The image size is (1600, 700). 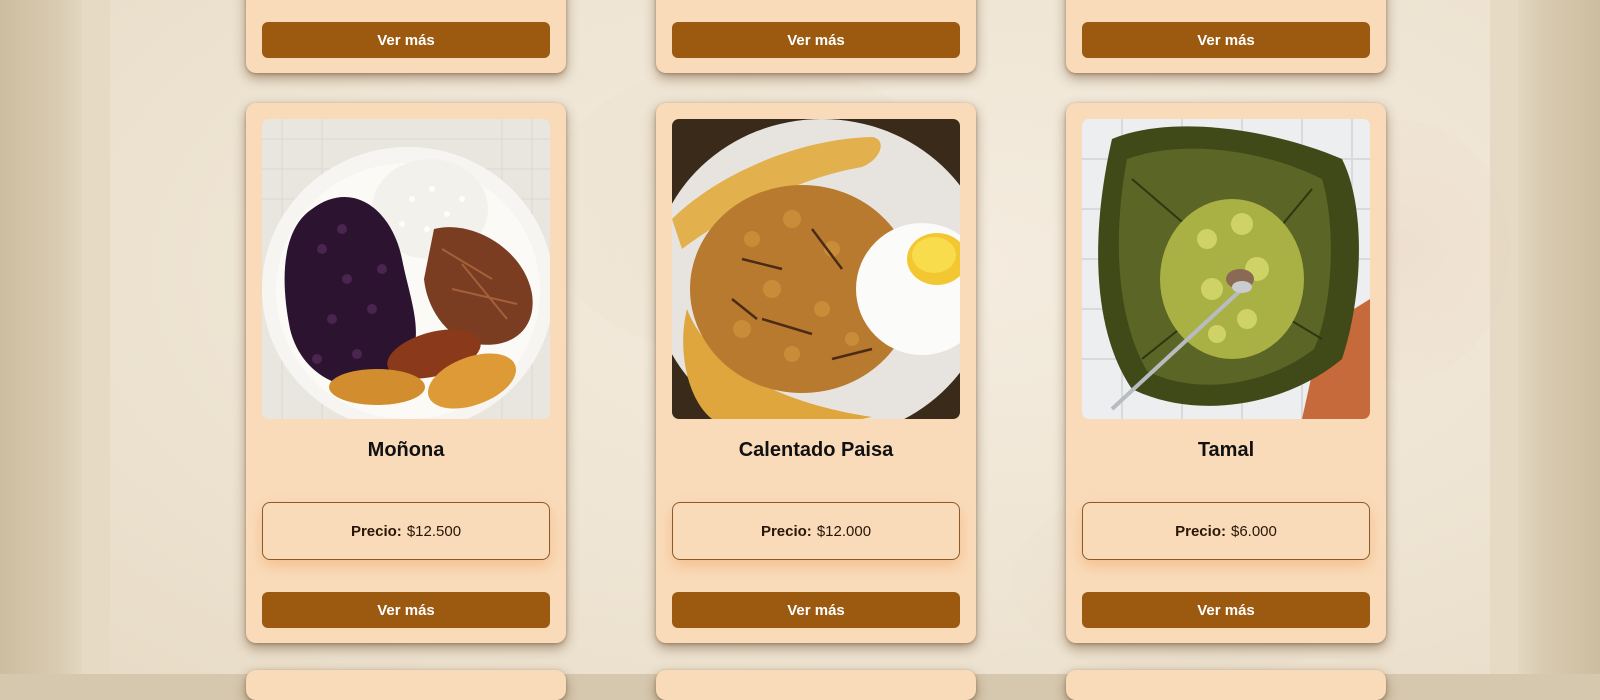 What do you see at coordinates (1226, 450) in the screenshot?
I see `product-name: Tamal` at bounding box center [1226, 450].